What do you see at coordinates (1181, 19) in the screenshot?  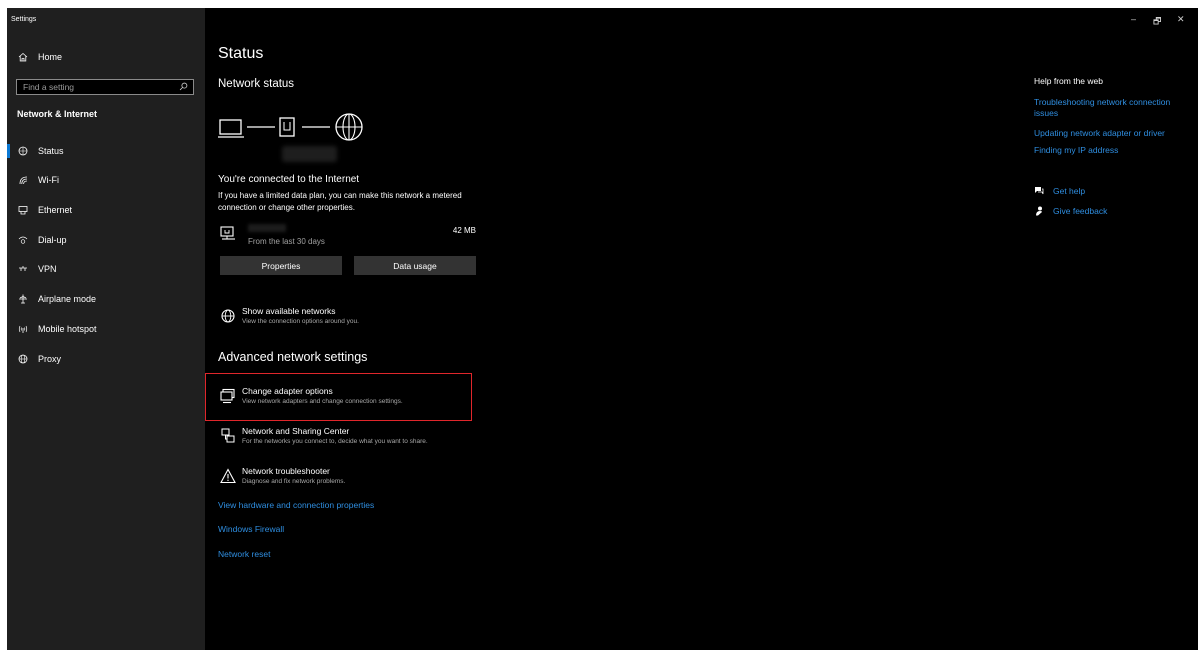 I see `close-button: ✕` at bounding box center [1181, 19].